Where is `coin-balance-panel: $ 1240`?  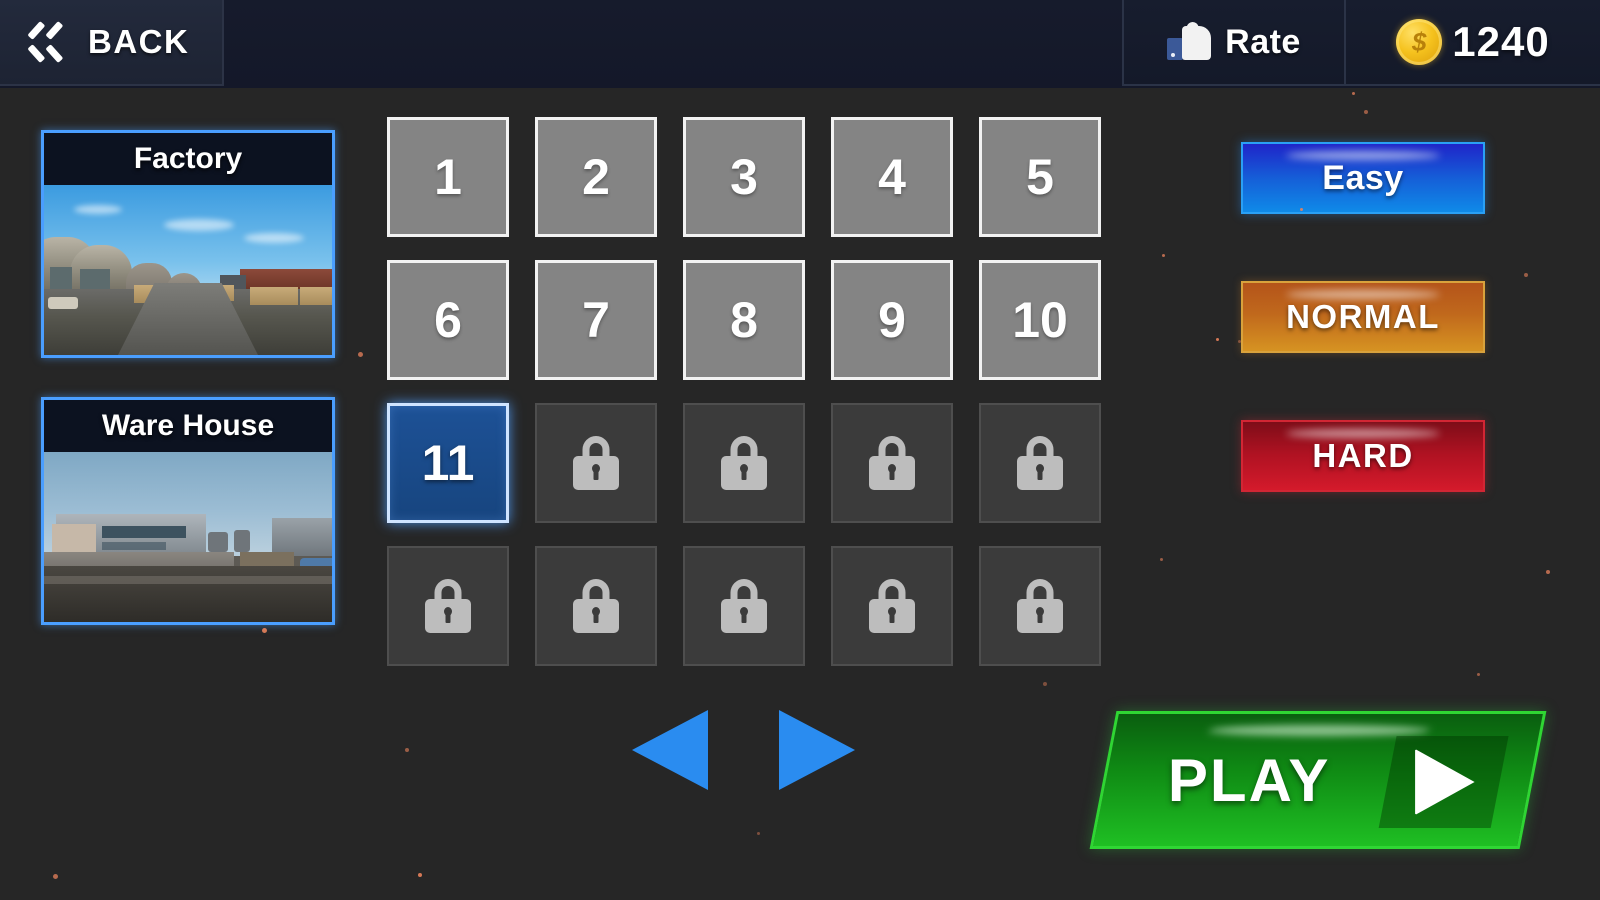
coin-balance-panel: $ 1240 is located at coordinates (1472, 43).